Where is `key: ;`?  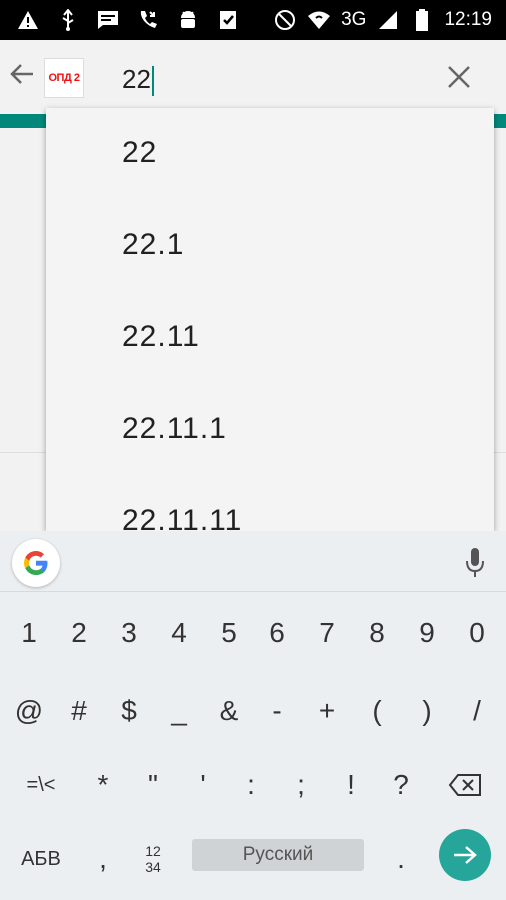 key: ; is located at coordinates (301, 785).